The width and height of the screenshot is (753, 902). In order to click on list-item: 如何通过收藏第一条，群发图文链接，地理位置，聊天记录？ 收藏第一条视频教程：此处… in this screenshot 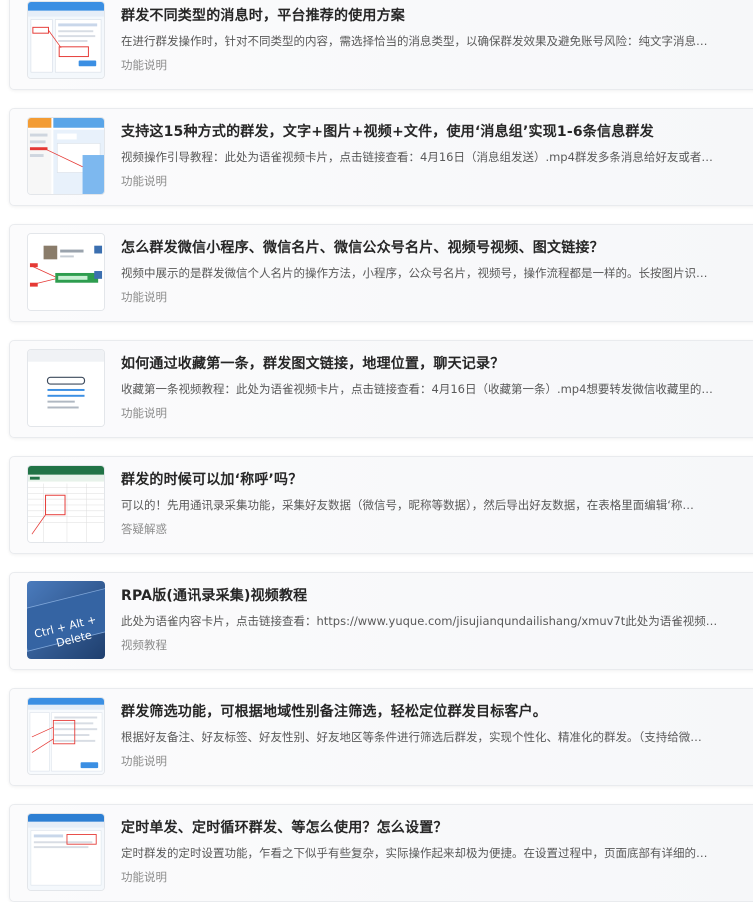, I will do `click(381, 389)`.